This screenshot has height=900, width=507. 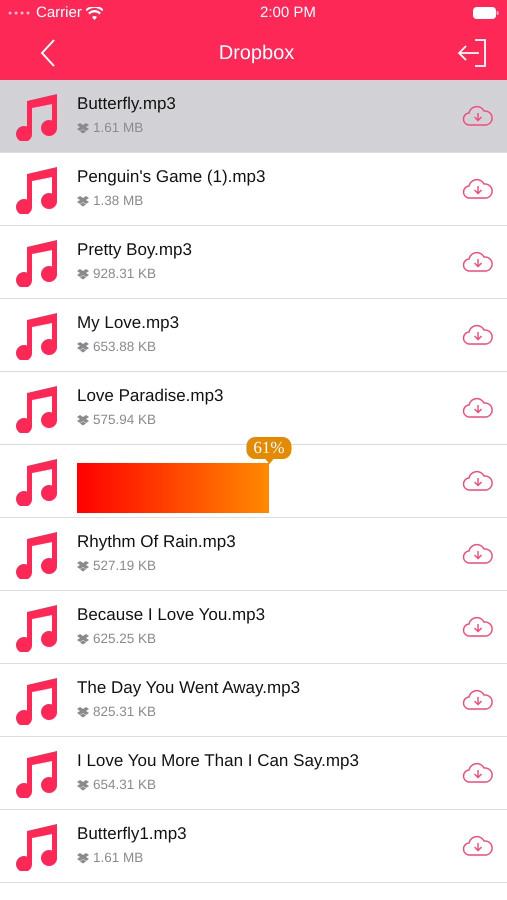 What do you see at coordinates (171, 615) in the screenshot?
I see `file-name: Because I Love You.mp3` at bounding box center [171, 615].